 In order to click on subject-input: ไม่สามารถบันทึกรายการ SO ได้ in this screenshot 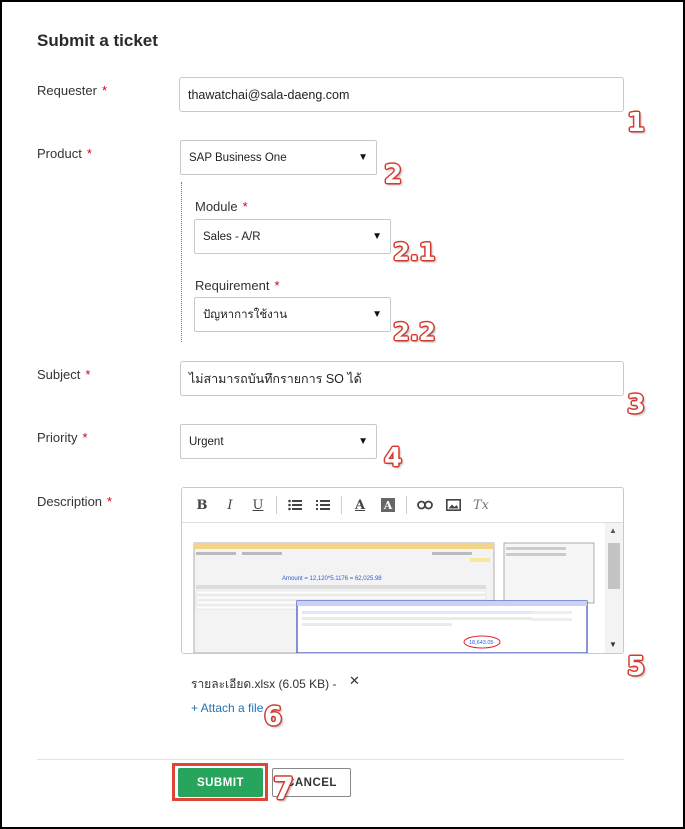, I will do `click(402, 378)`.